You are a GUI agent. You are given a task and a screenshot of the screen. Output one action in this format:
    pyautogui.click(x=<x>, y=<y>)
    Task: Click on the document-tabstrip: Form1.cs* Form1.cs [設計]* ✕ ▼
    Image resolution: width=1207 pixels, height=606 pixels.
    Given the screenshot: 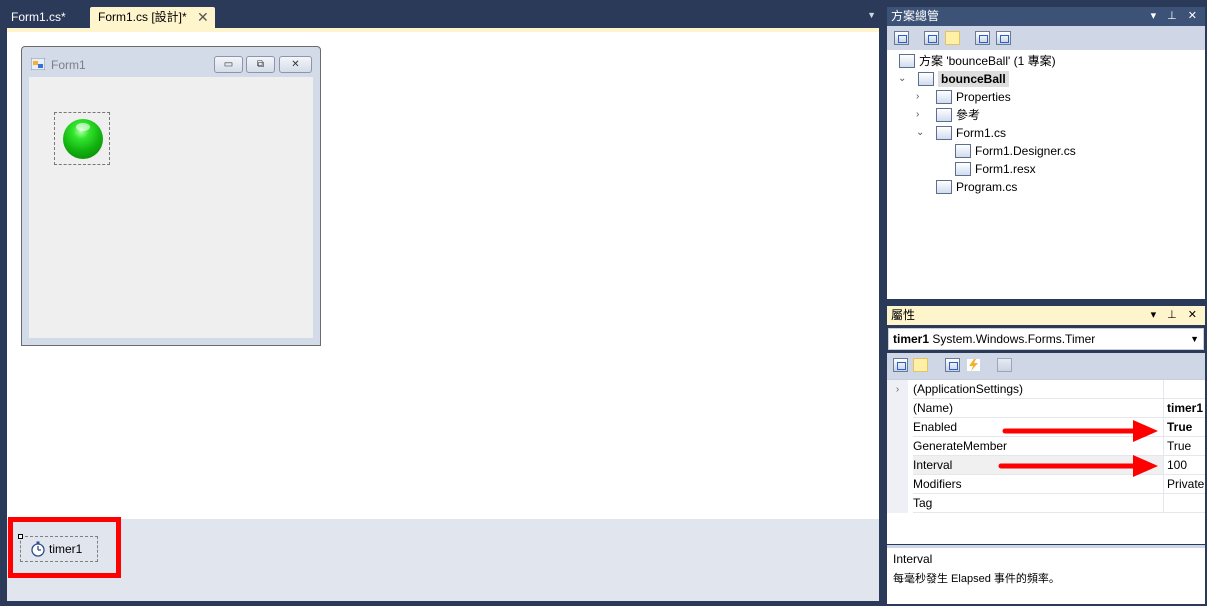 What is the action you would take?
    pyautogui.click(x=442, y=14)
    